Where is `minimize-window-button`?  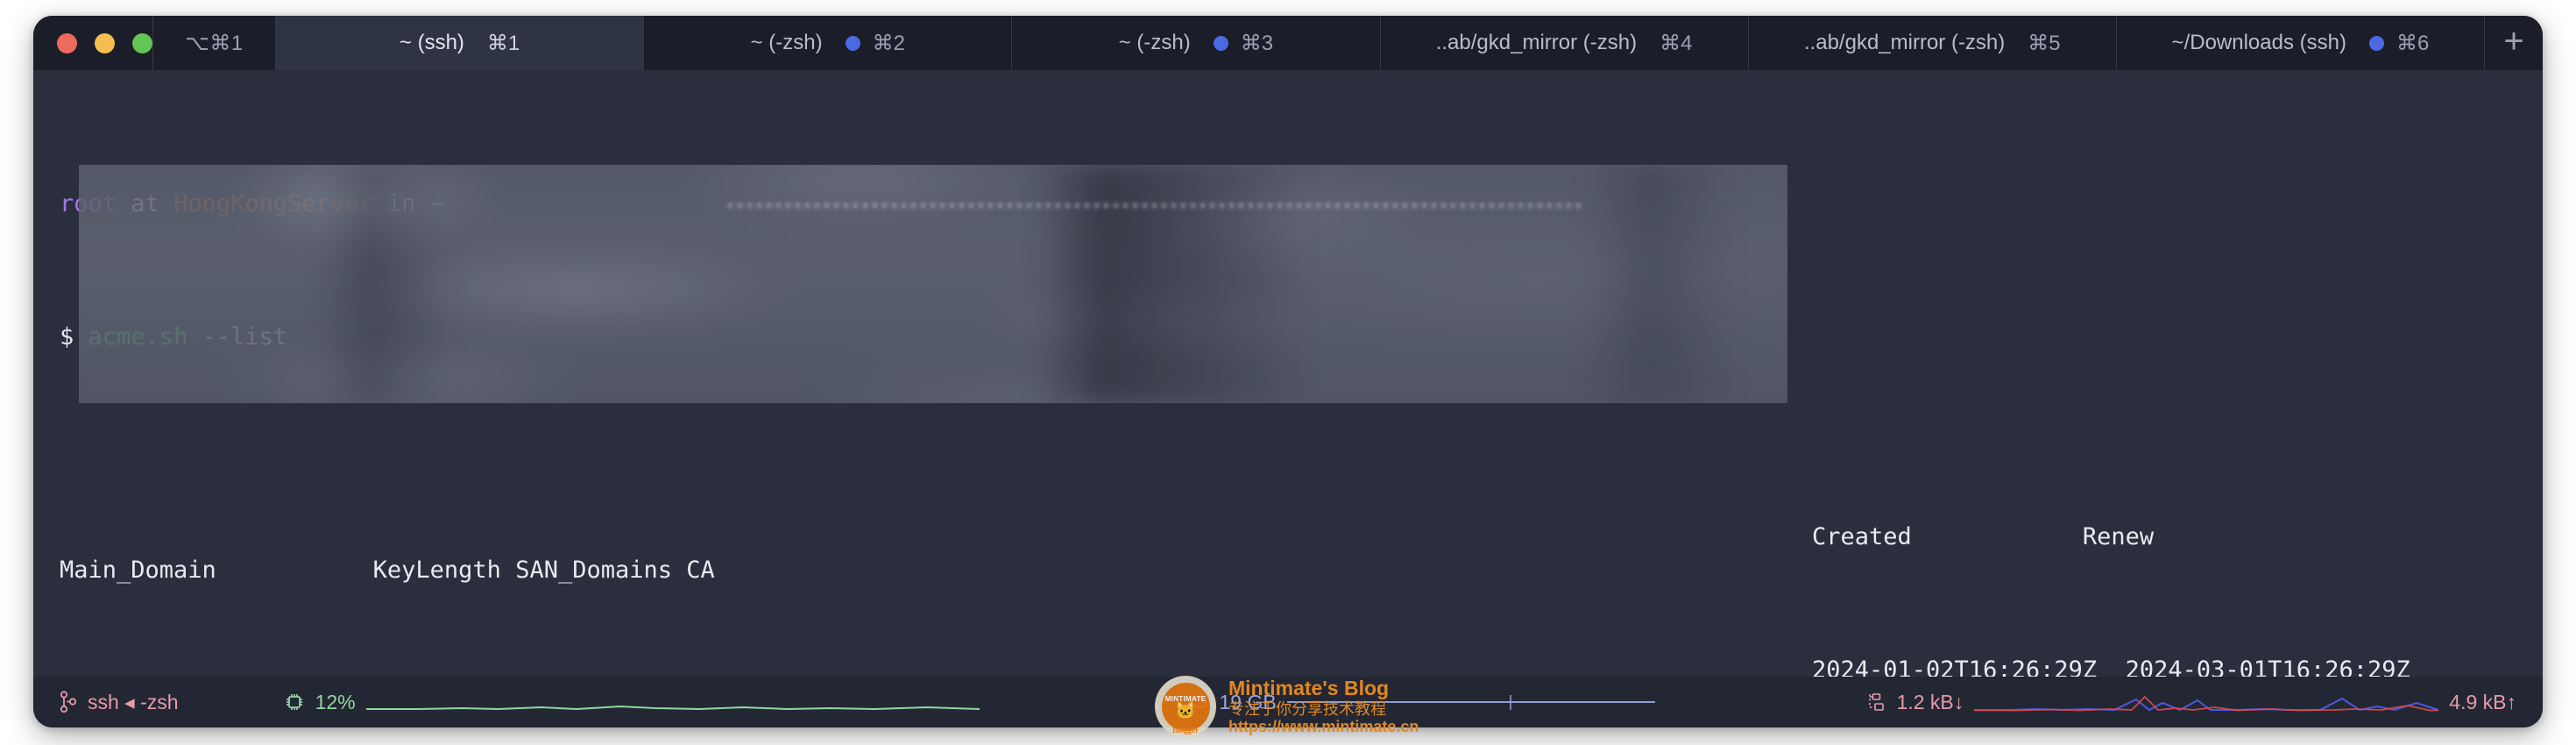
minimize-window-button is located at coordinates (105, 42).